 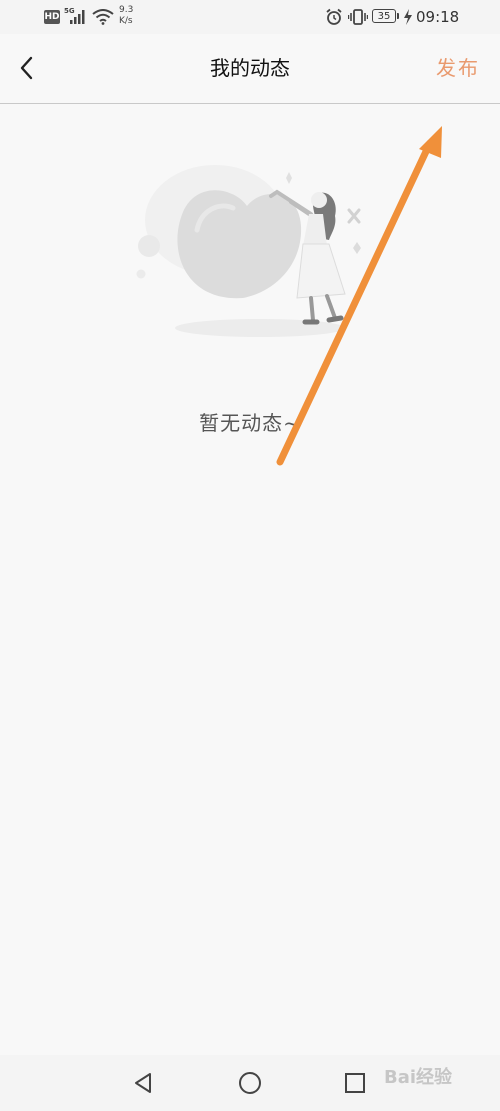 I want to click on back-button, so click(x=27, y=68).